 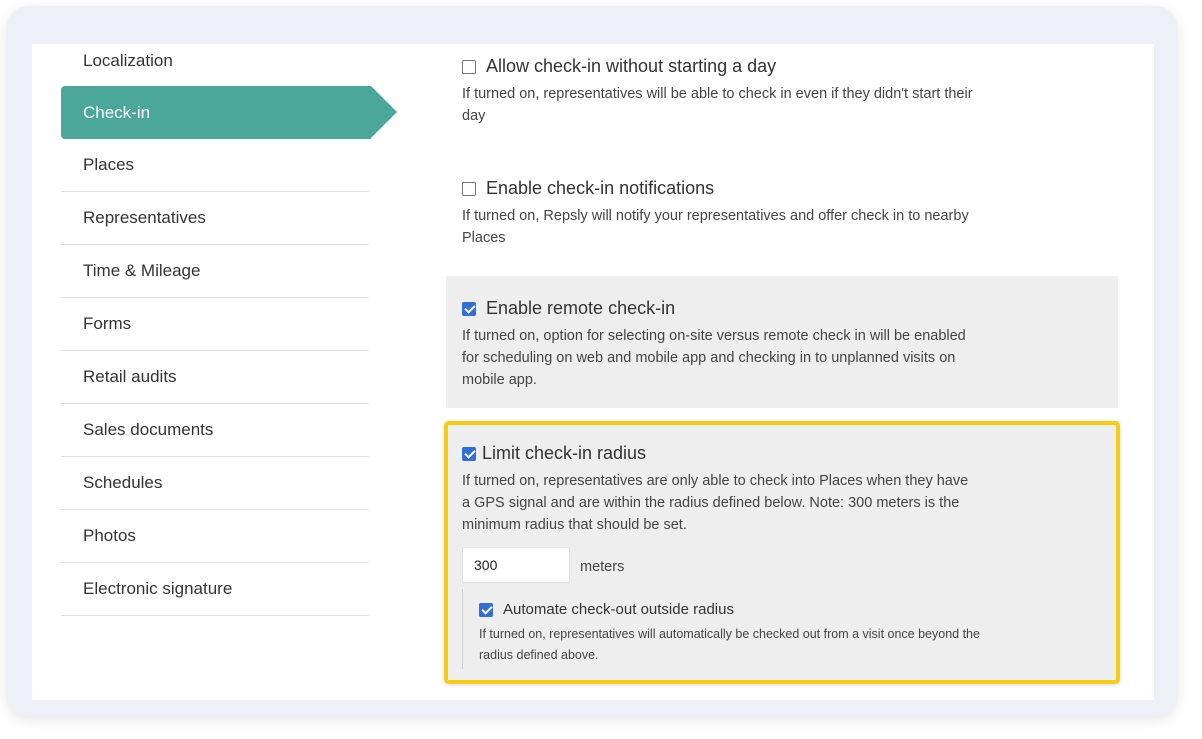 I want to click on sidebar-item-label: Photos, so click(x=109, y=535).